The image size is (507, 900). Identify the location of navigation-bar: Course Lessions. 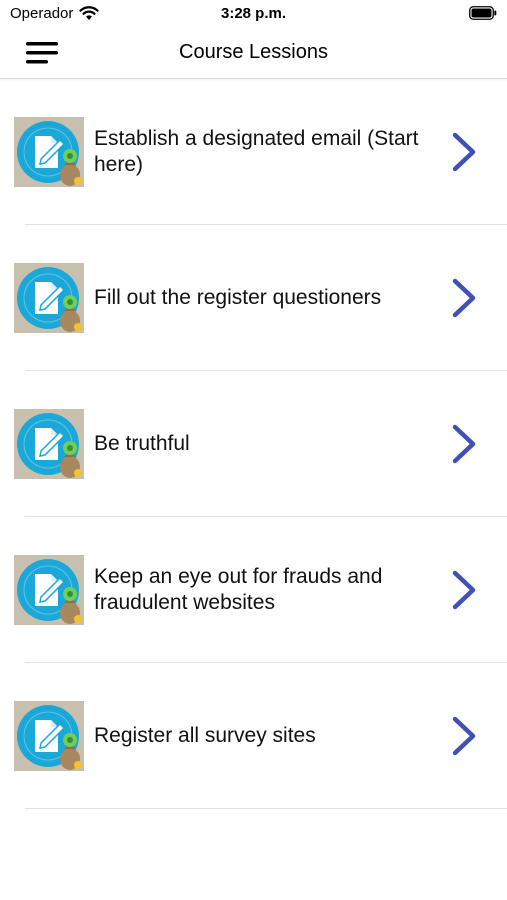
(253, 53).